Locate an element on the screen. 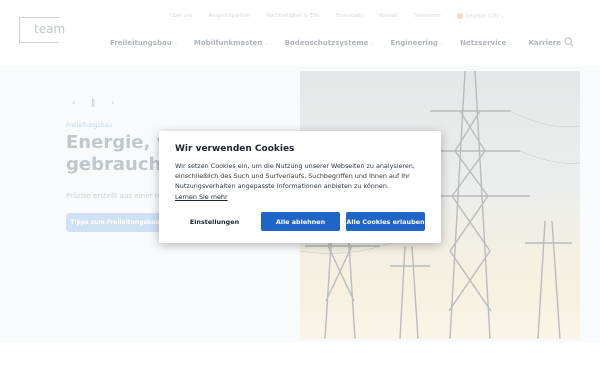 This screenshot has height=375, width=600. brand-logo: team is located at coordinates (42, 30).